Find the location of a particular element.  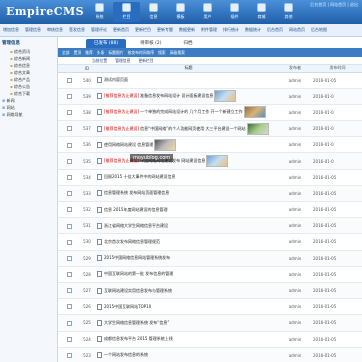

top-nav-label: 插件 is located at coordinates (234, 16).